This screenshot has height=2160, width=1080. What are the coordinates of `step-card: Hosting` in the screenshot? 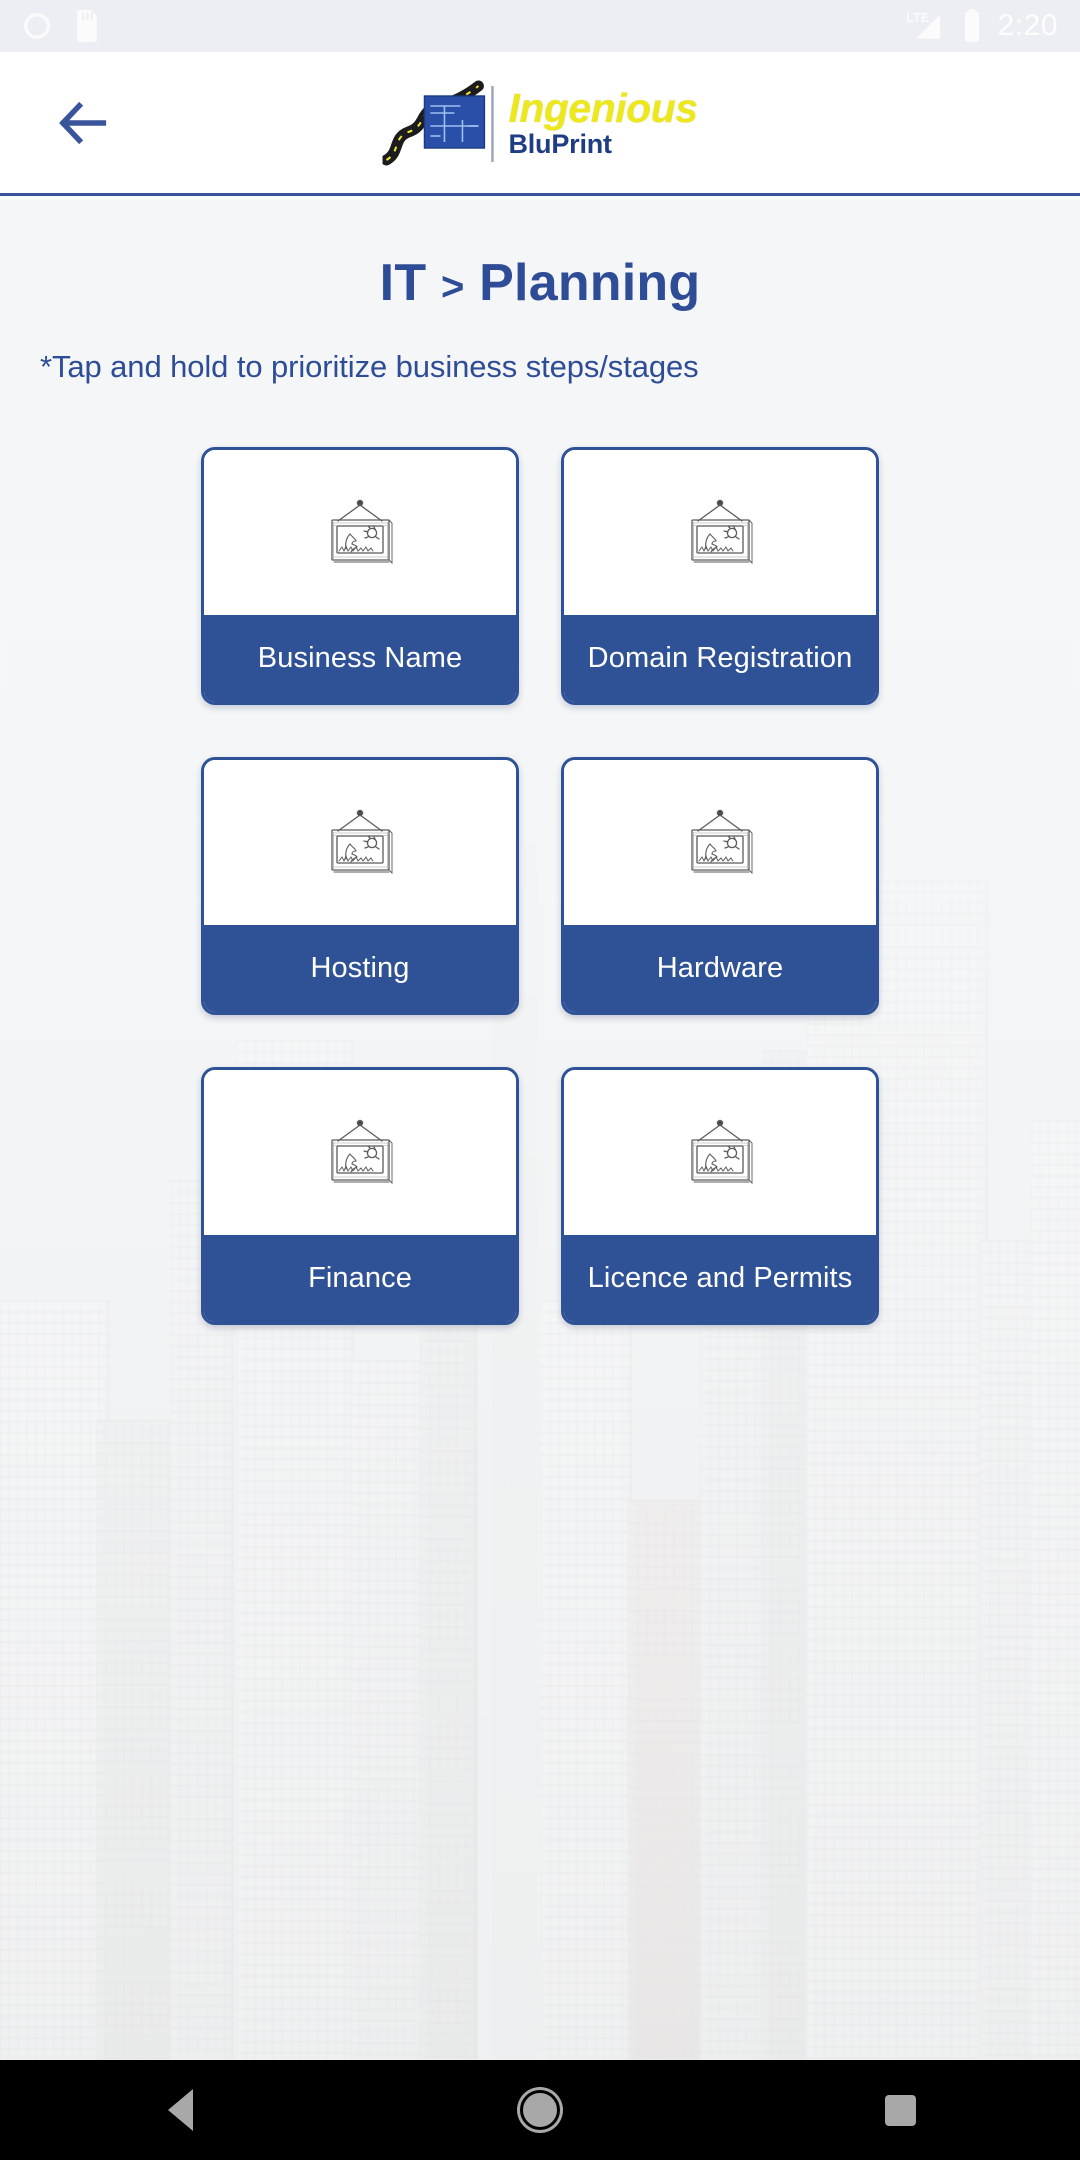 It's located at (360, 886).